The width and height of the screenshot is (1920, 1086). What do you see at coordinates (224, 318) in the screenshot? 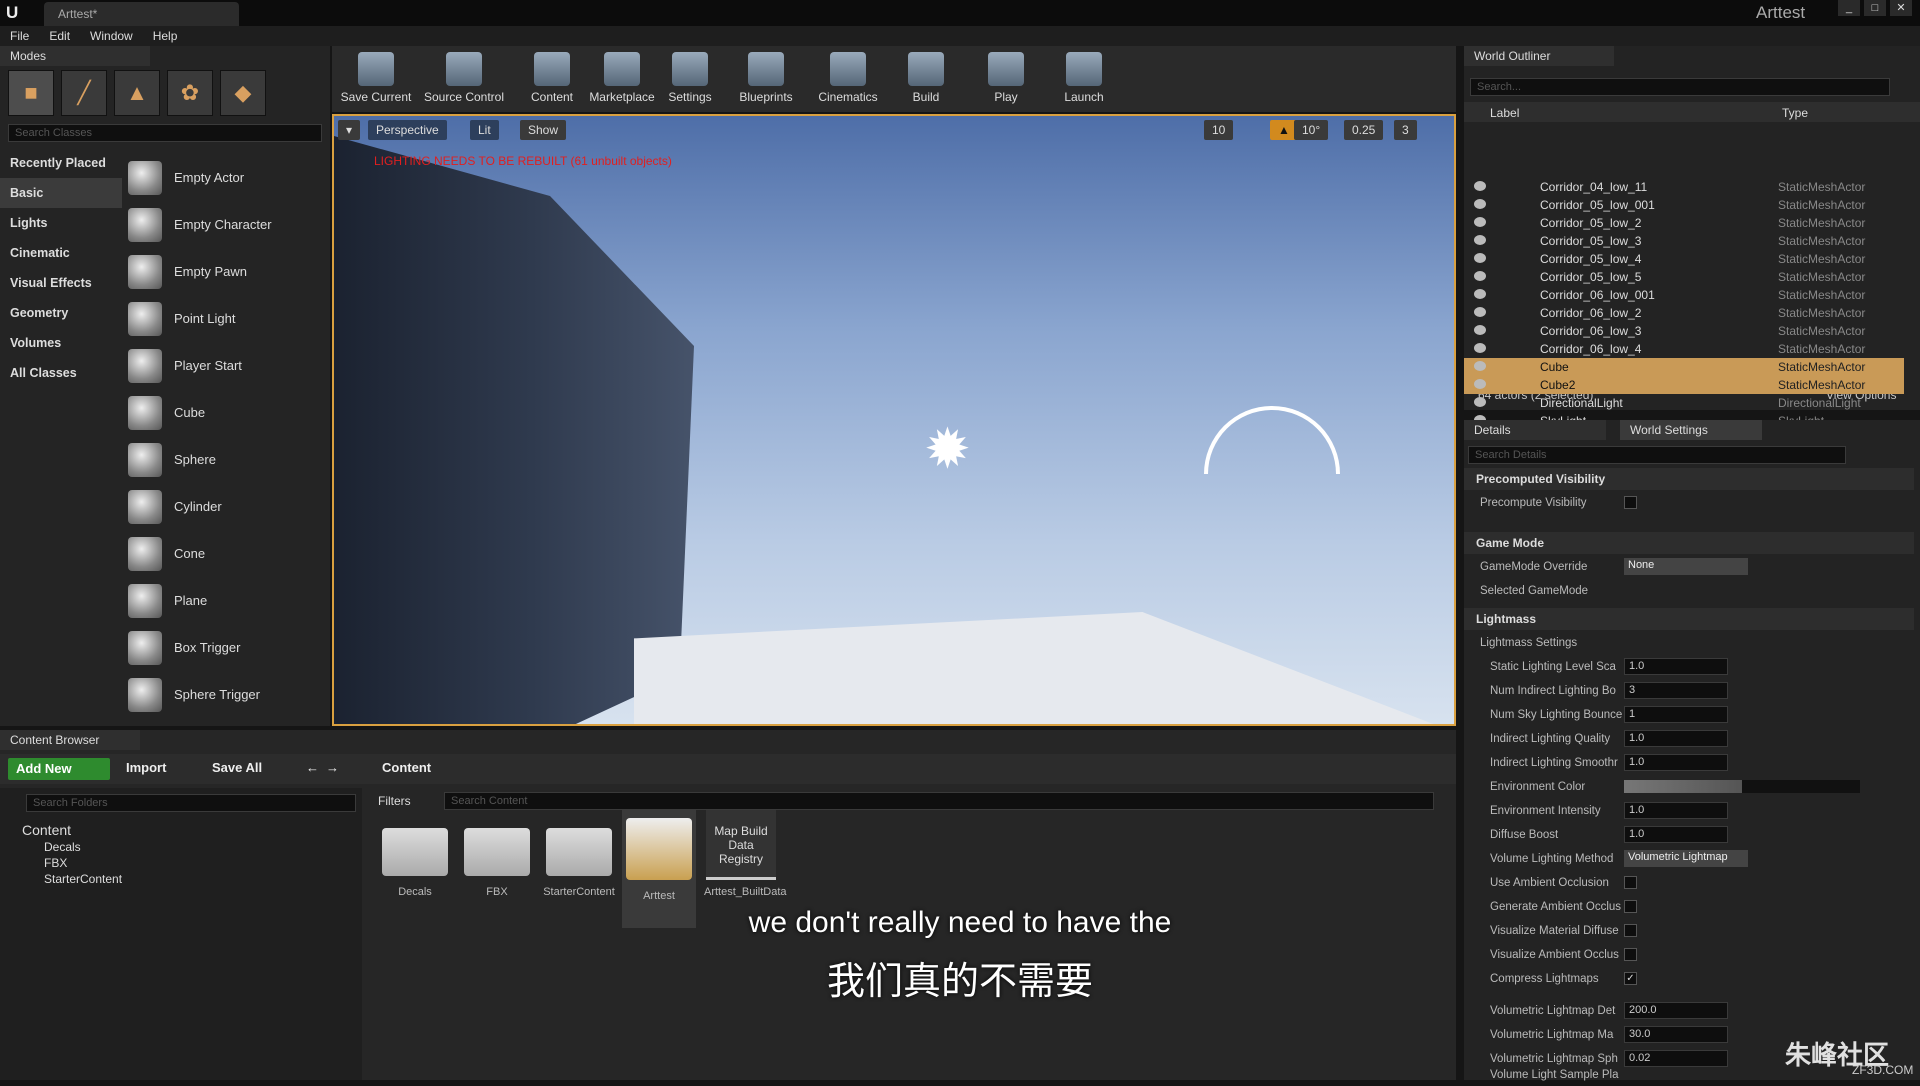
I see `list-item: Point Light` at bounding box center [224, 318].